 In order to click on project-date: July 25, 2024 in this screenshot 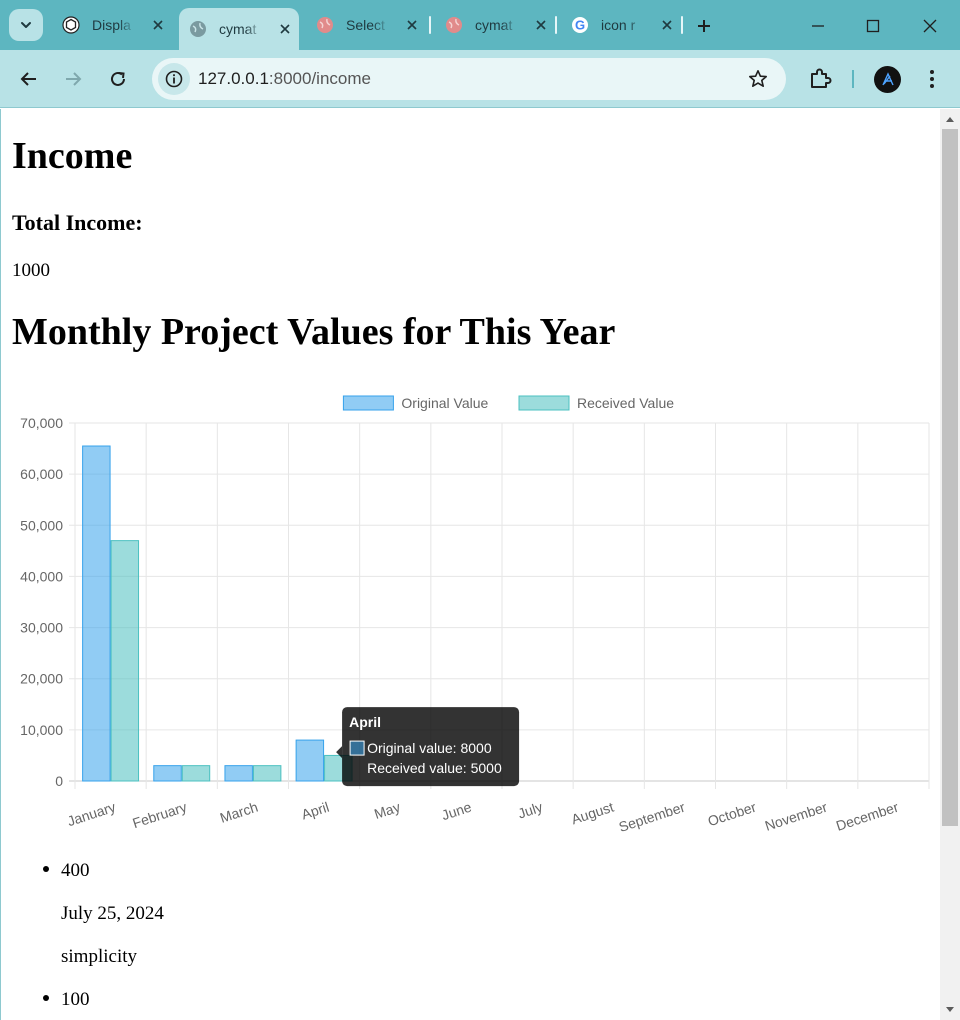, I will do `click(112, 913)`.